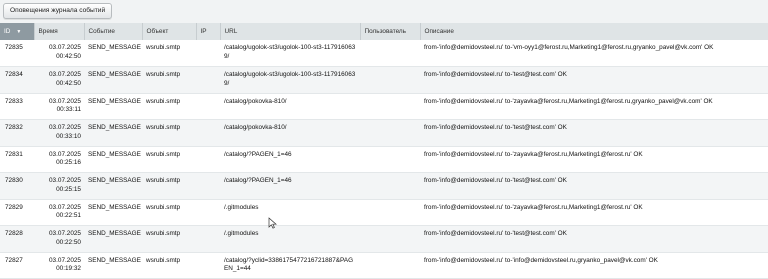  What do you see at coordinates (17, 53) in the screenshot?
I see `cell-id: 72835` at bounding box center [17, 53].